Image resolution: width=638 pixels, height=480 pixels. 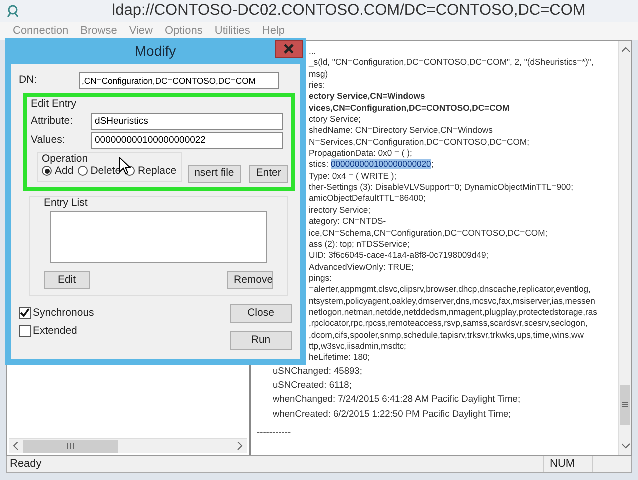 I want to click on output-line: vices,CN=Configuration,DC=CONTOSO,DC=COM, so click(x=410, y=108).